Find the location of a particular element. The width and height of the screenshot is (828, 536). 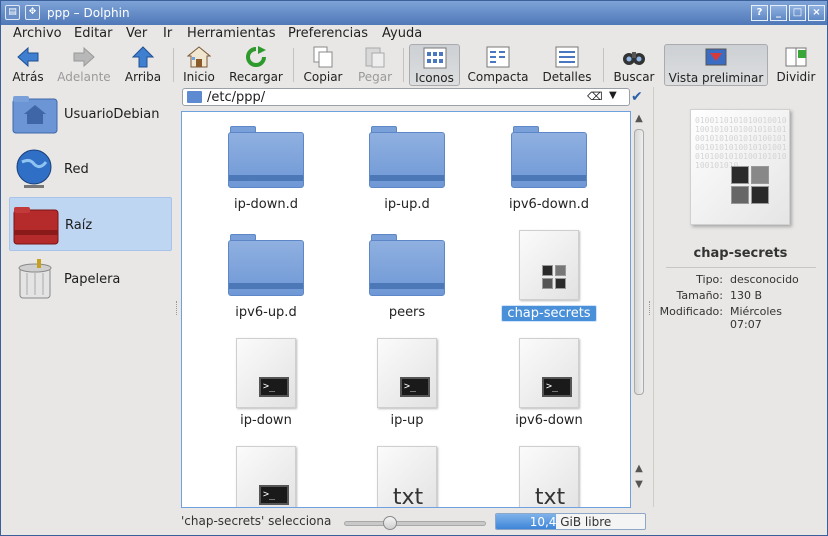

file-item: >_ ipv6-down is located at coordinates (549, 382).